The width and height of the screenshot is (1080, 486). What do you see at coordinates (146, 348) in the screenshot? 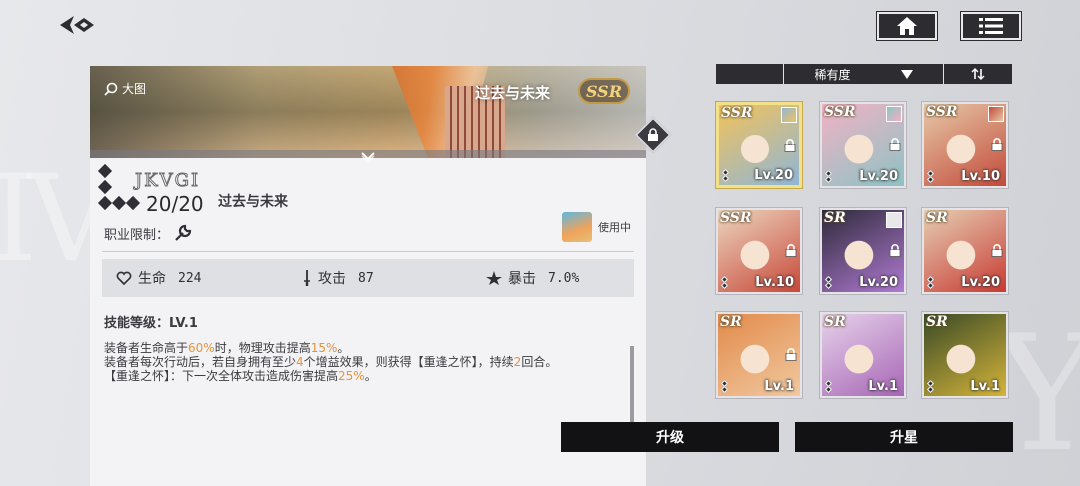
I see `desc-text: 装备者生命高于` at bounding box center [146, 348].